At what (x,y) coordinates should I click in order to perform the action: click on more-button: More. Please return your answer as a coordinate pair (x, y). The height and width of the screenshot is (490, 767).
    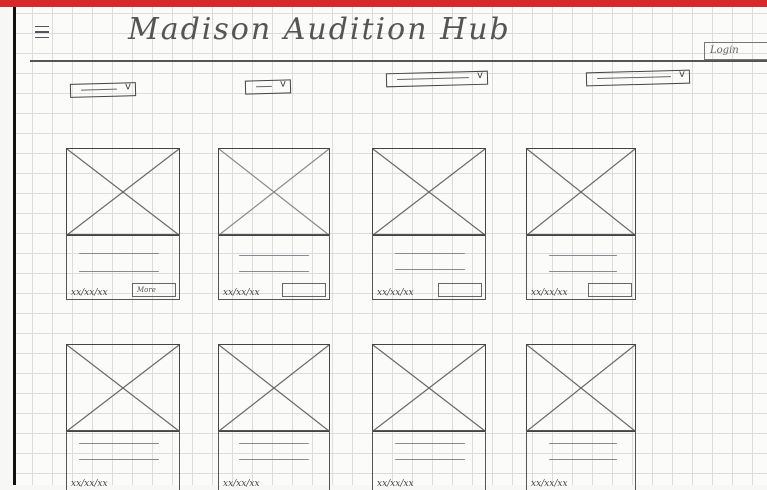
    Looking at the image, I should click on (154, 290).